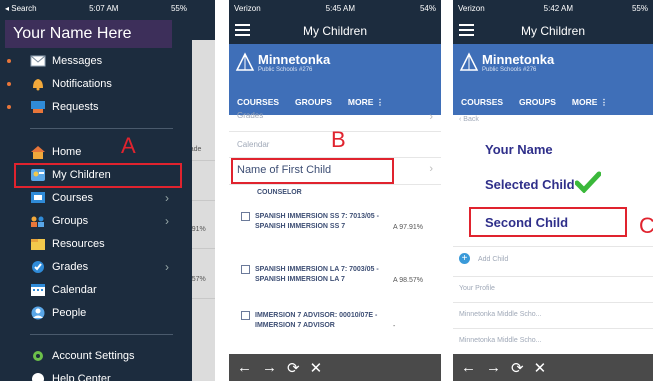 The image size is (653, 381). Describe the element at coordinates (493, 259) in the screenshot. I see `add-child-label: Add Child` at that location.